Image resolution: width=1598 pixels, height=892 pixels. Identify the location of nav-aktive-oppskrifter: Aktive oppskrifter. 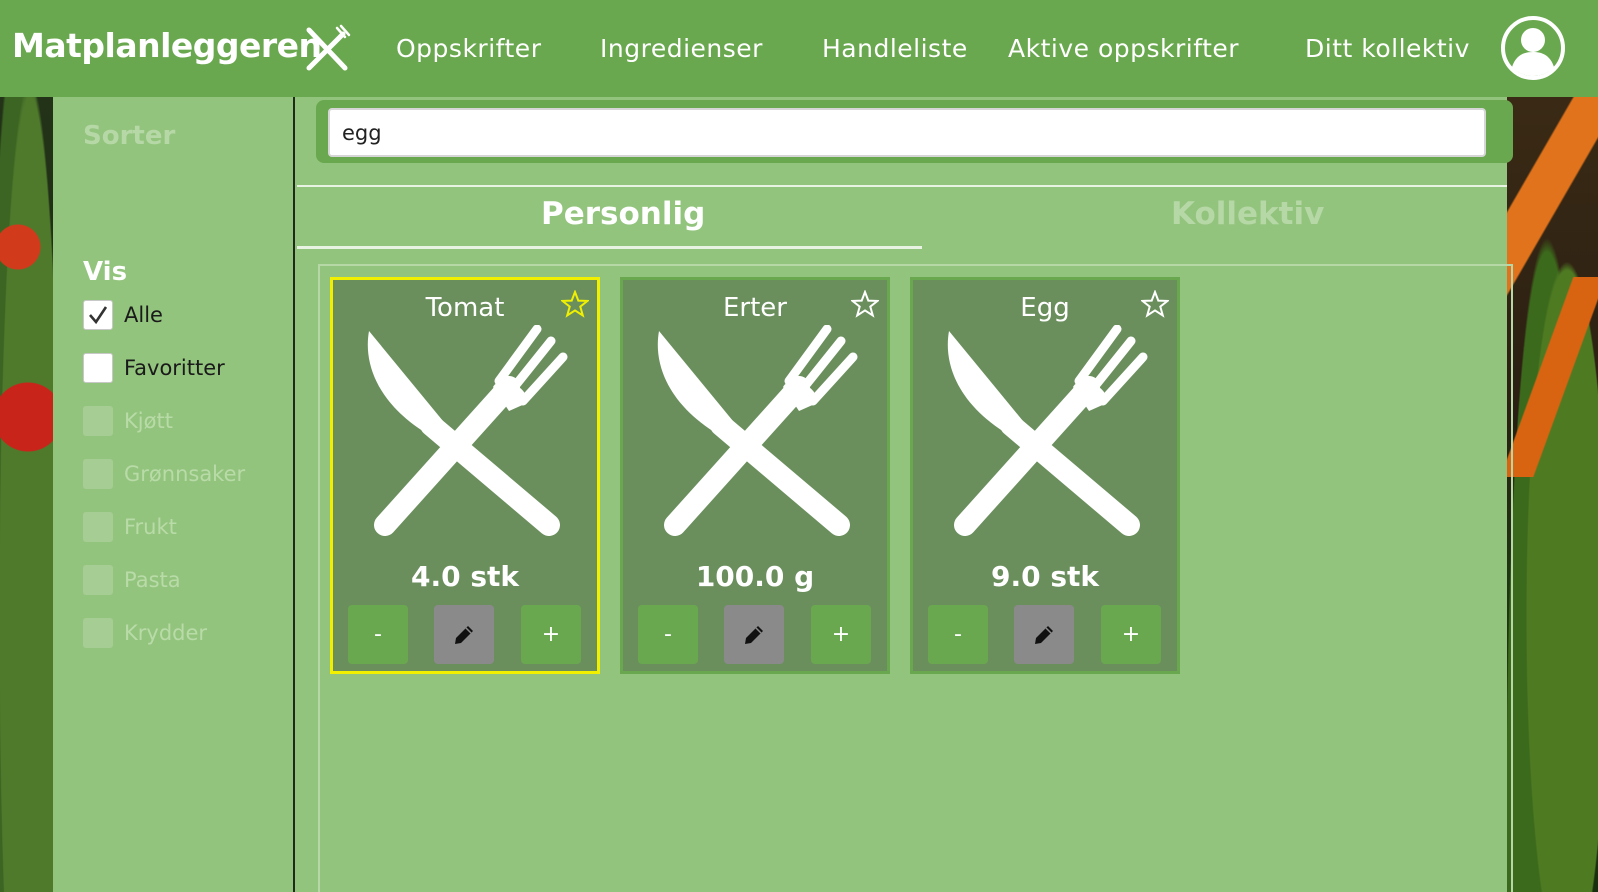
(1123, 48).